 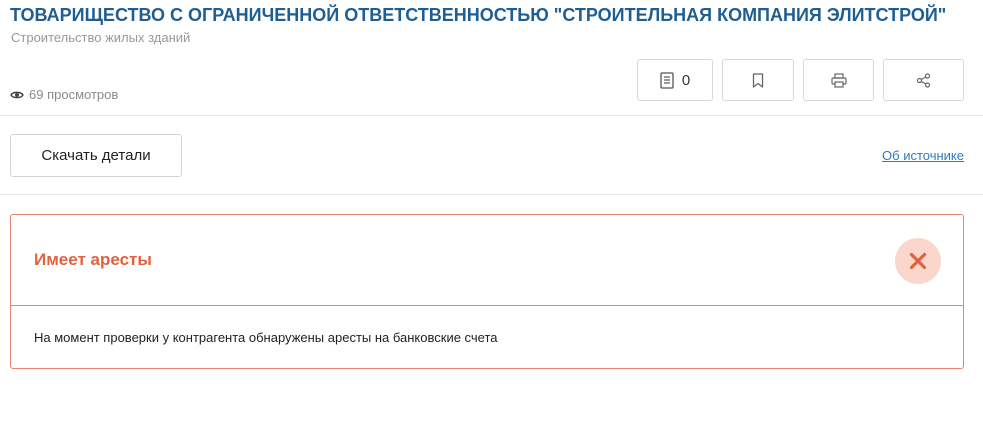 What do you see at coordinates (686, 80) in the screenshot?
I see `notes-count: 0` at bounding box center [686, 80].